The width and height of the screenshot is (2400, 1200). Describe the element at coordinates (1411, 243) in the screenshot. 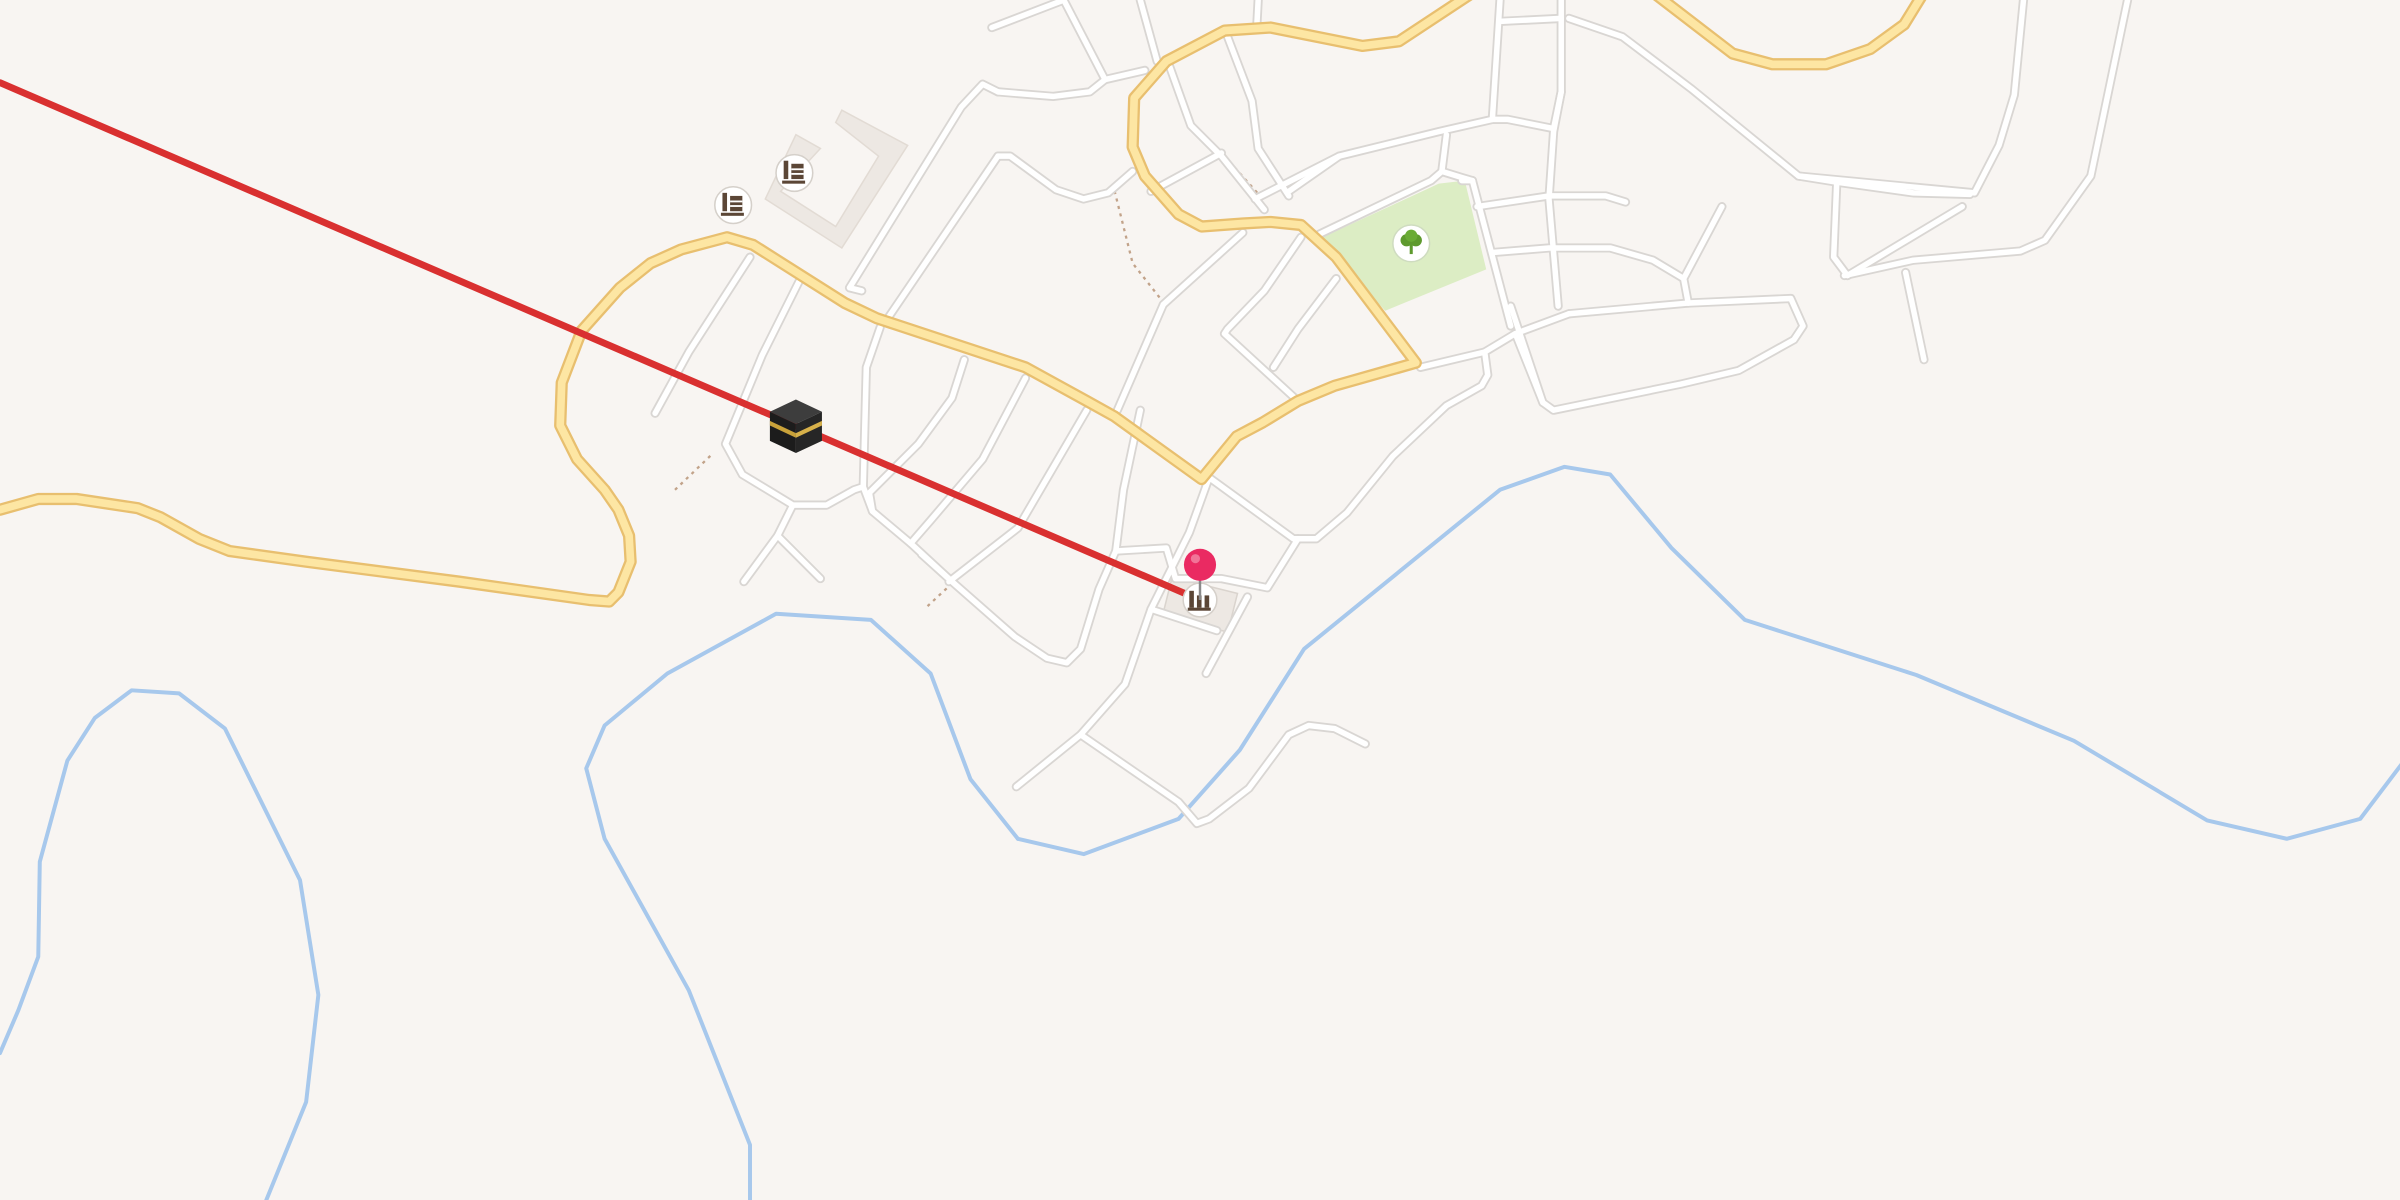

I see `park-poi` at that location.